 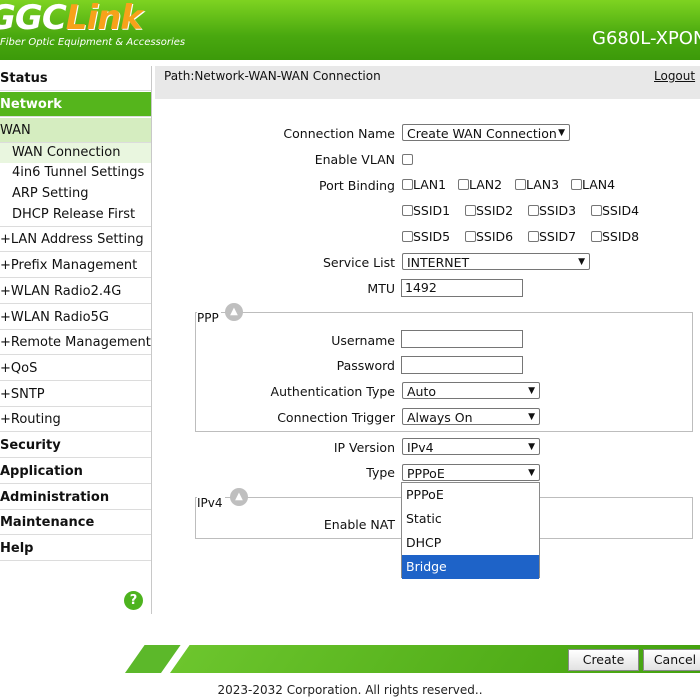 I want to click on sidebar-item-label: ARP Setting, so click(x=50, y=193).